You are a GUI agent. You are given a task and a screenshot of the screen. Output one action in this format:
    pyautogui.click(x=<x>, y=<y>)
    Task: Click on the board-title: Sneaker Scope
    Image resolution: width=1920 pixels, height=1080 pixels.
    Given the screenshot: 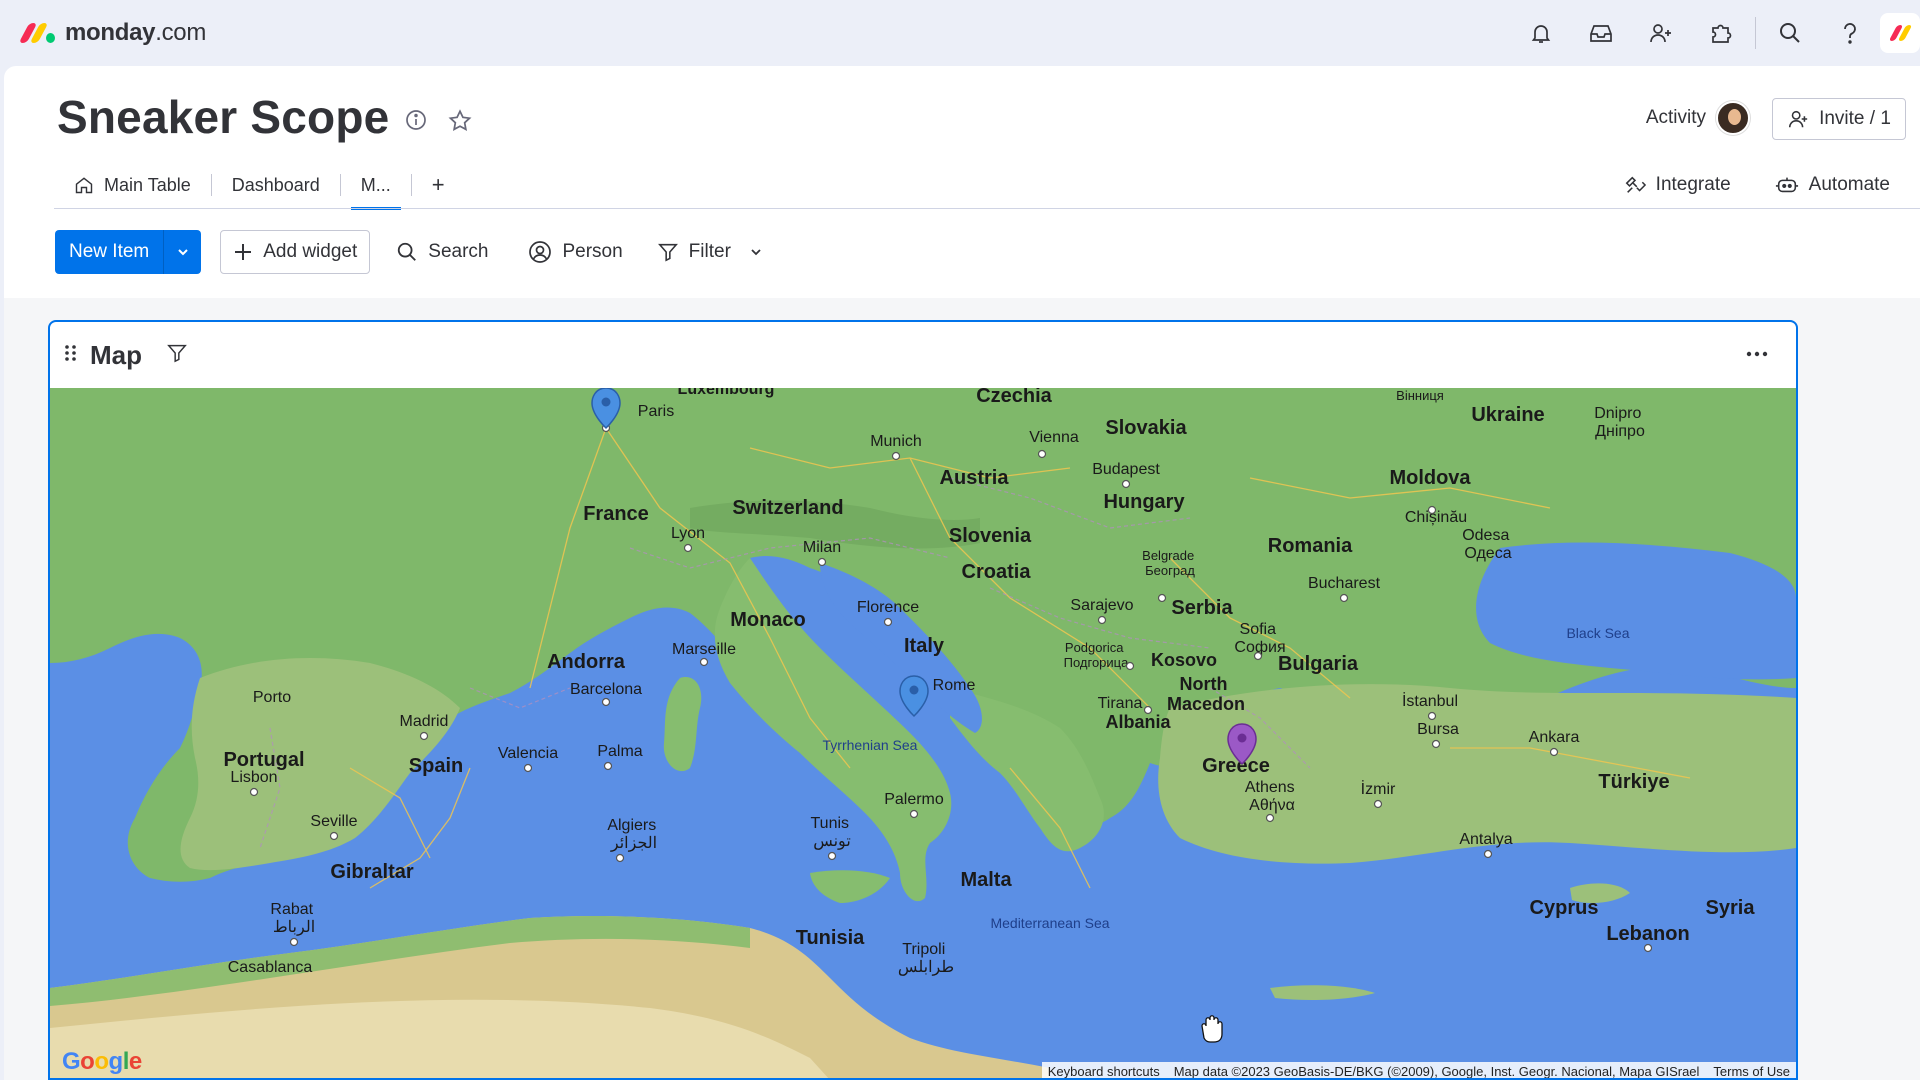 What is the action you would take?
    pyautogui.click(x=223, y=117)
    